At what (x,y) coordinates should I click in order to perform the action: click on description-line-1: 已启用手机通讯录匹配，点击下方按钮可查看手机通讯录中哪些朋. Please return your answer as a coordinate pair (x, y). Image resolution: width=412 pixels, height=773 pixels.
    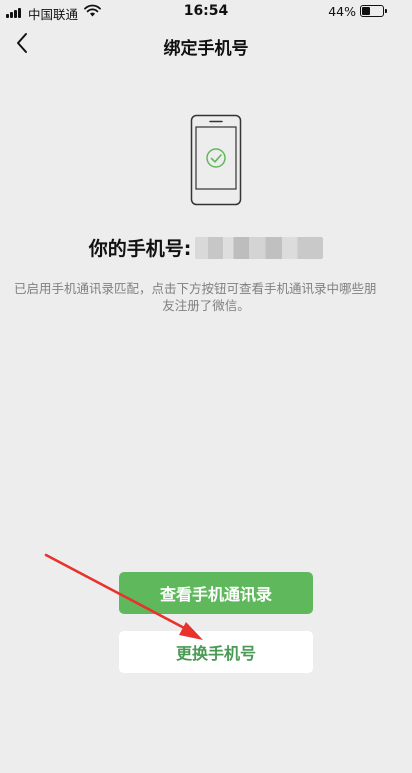
    Looking at the image, I should click on (195, 288).